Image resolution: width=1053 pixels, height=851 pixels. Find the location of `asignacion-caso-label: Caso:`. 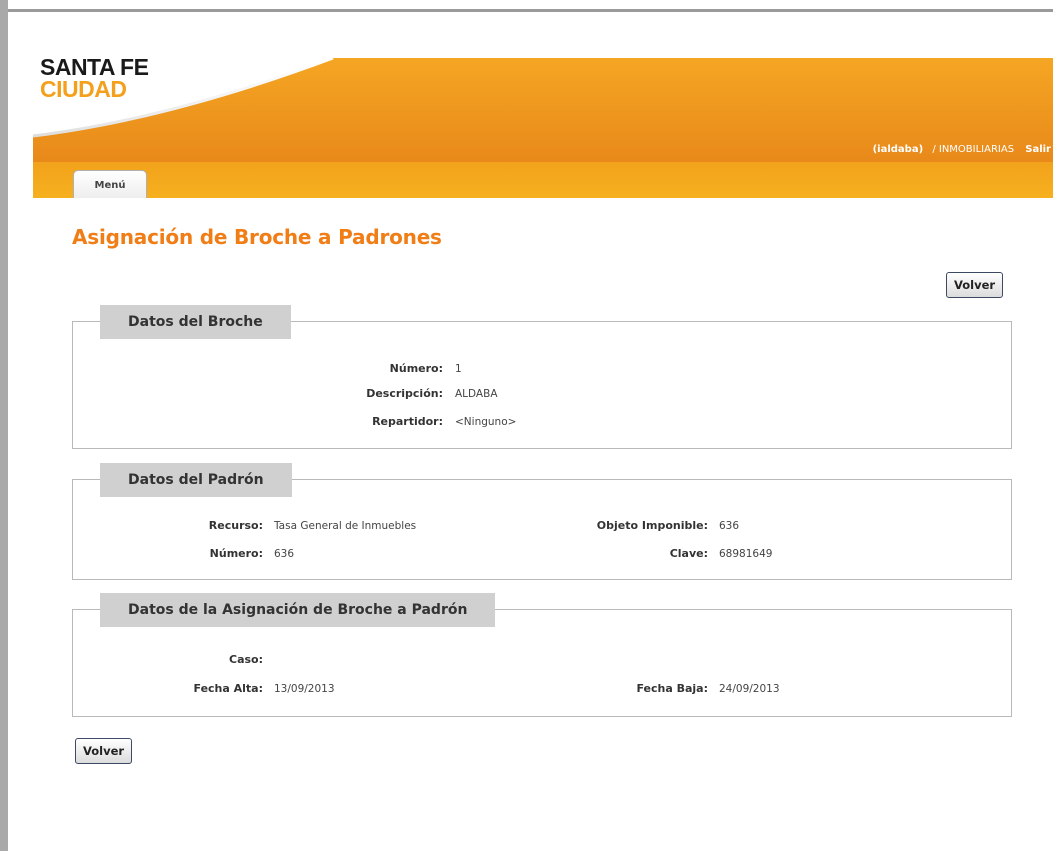

asignacion-caso-label: Caso: is located at coordinates (246, 659).